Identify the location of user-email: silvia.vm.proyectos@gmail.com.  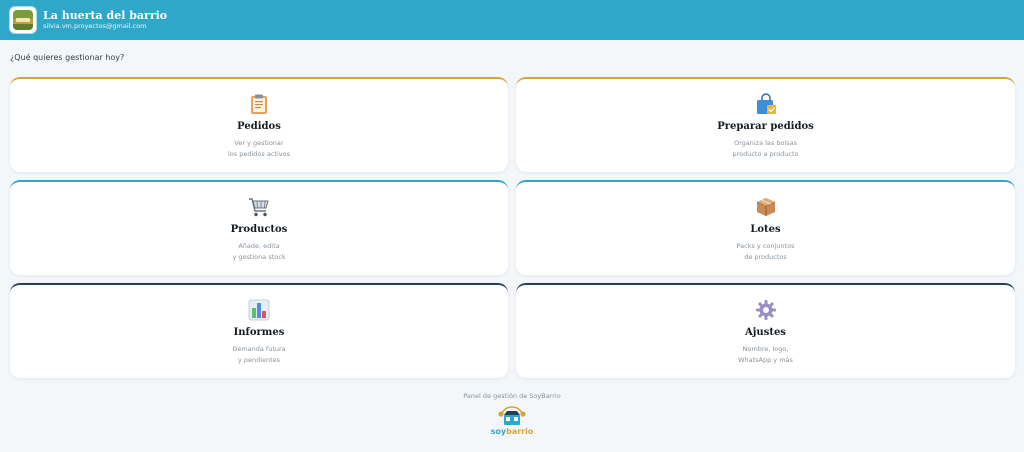
(95, 26).